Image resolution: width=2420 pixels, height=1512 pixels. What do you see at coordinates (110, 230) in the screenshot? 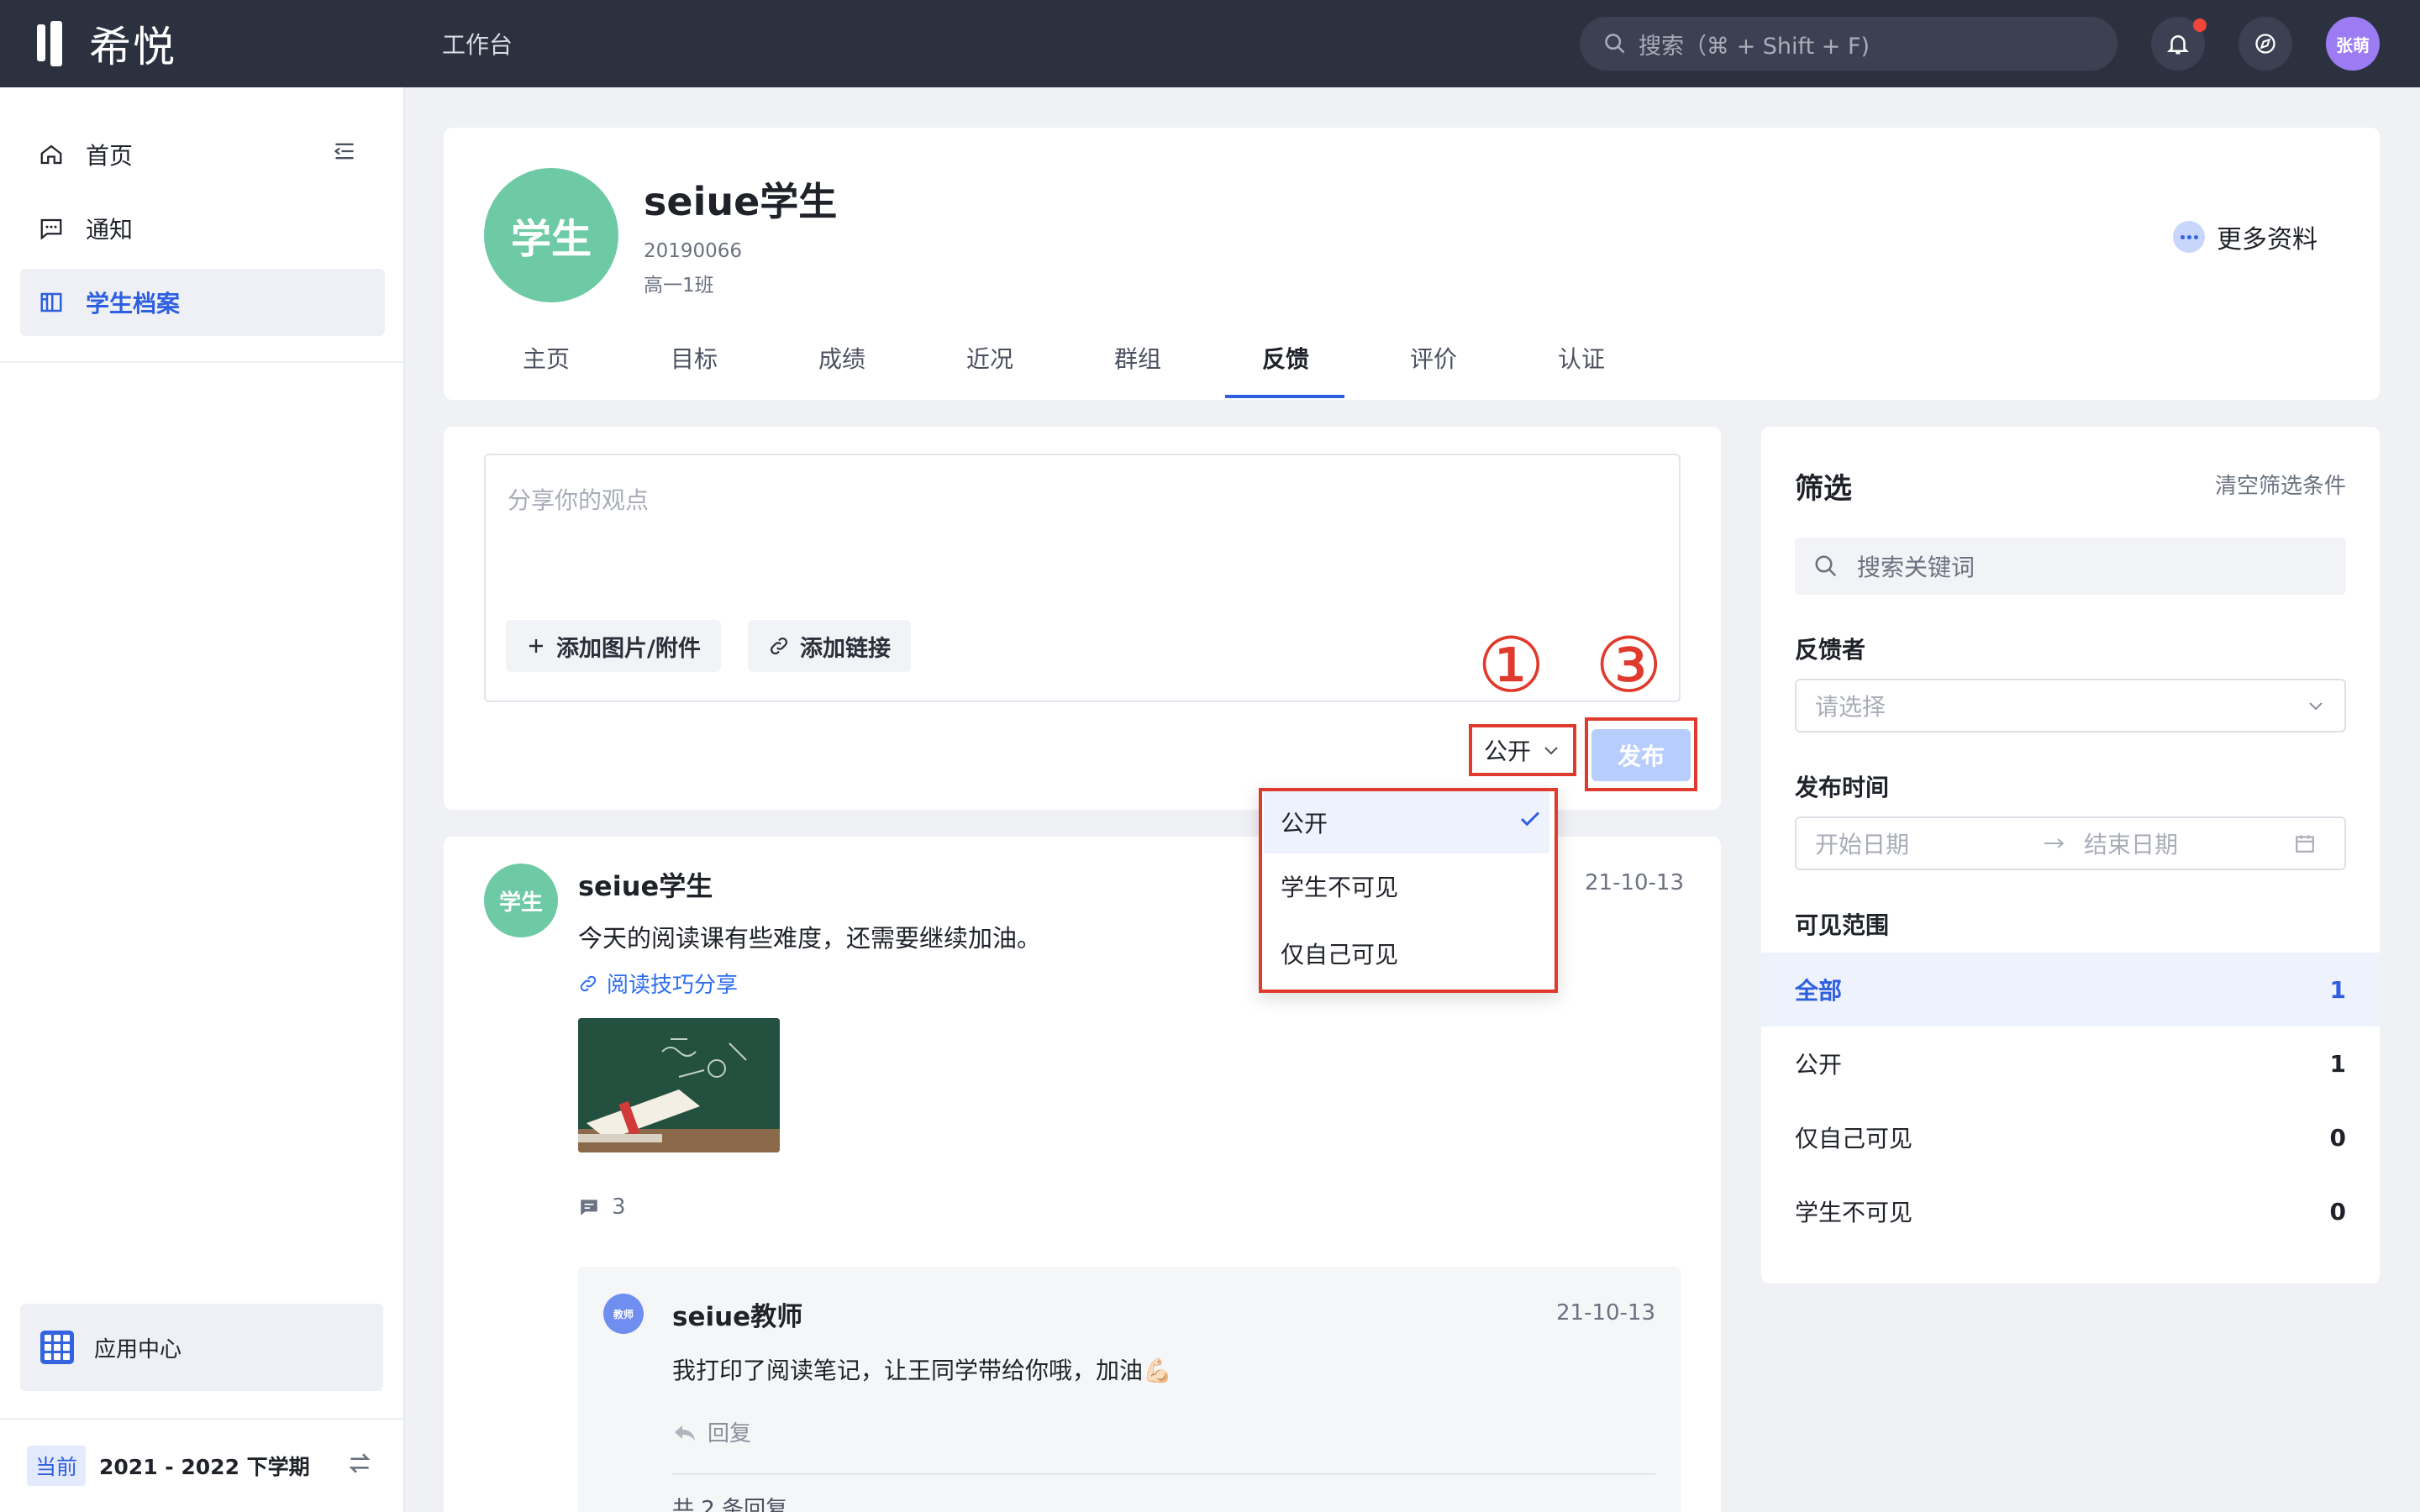
I see `sidebar-item-label: 通知` at bounding box center [110, 230].